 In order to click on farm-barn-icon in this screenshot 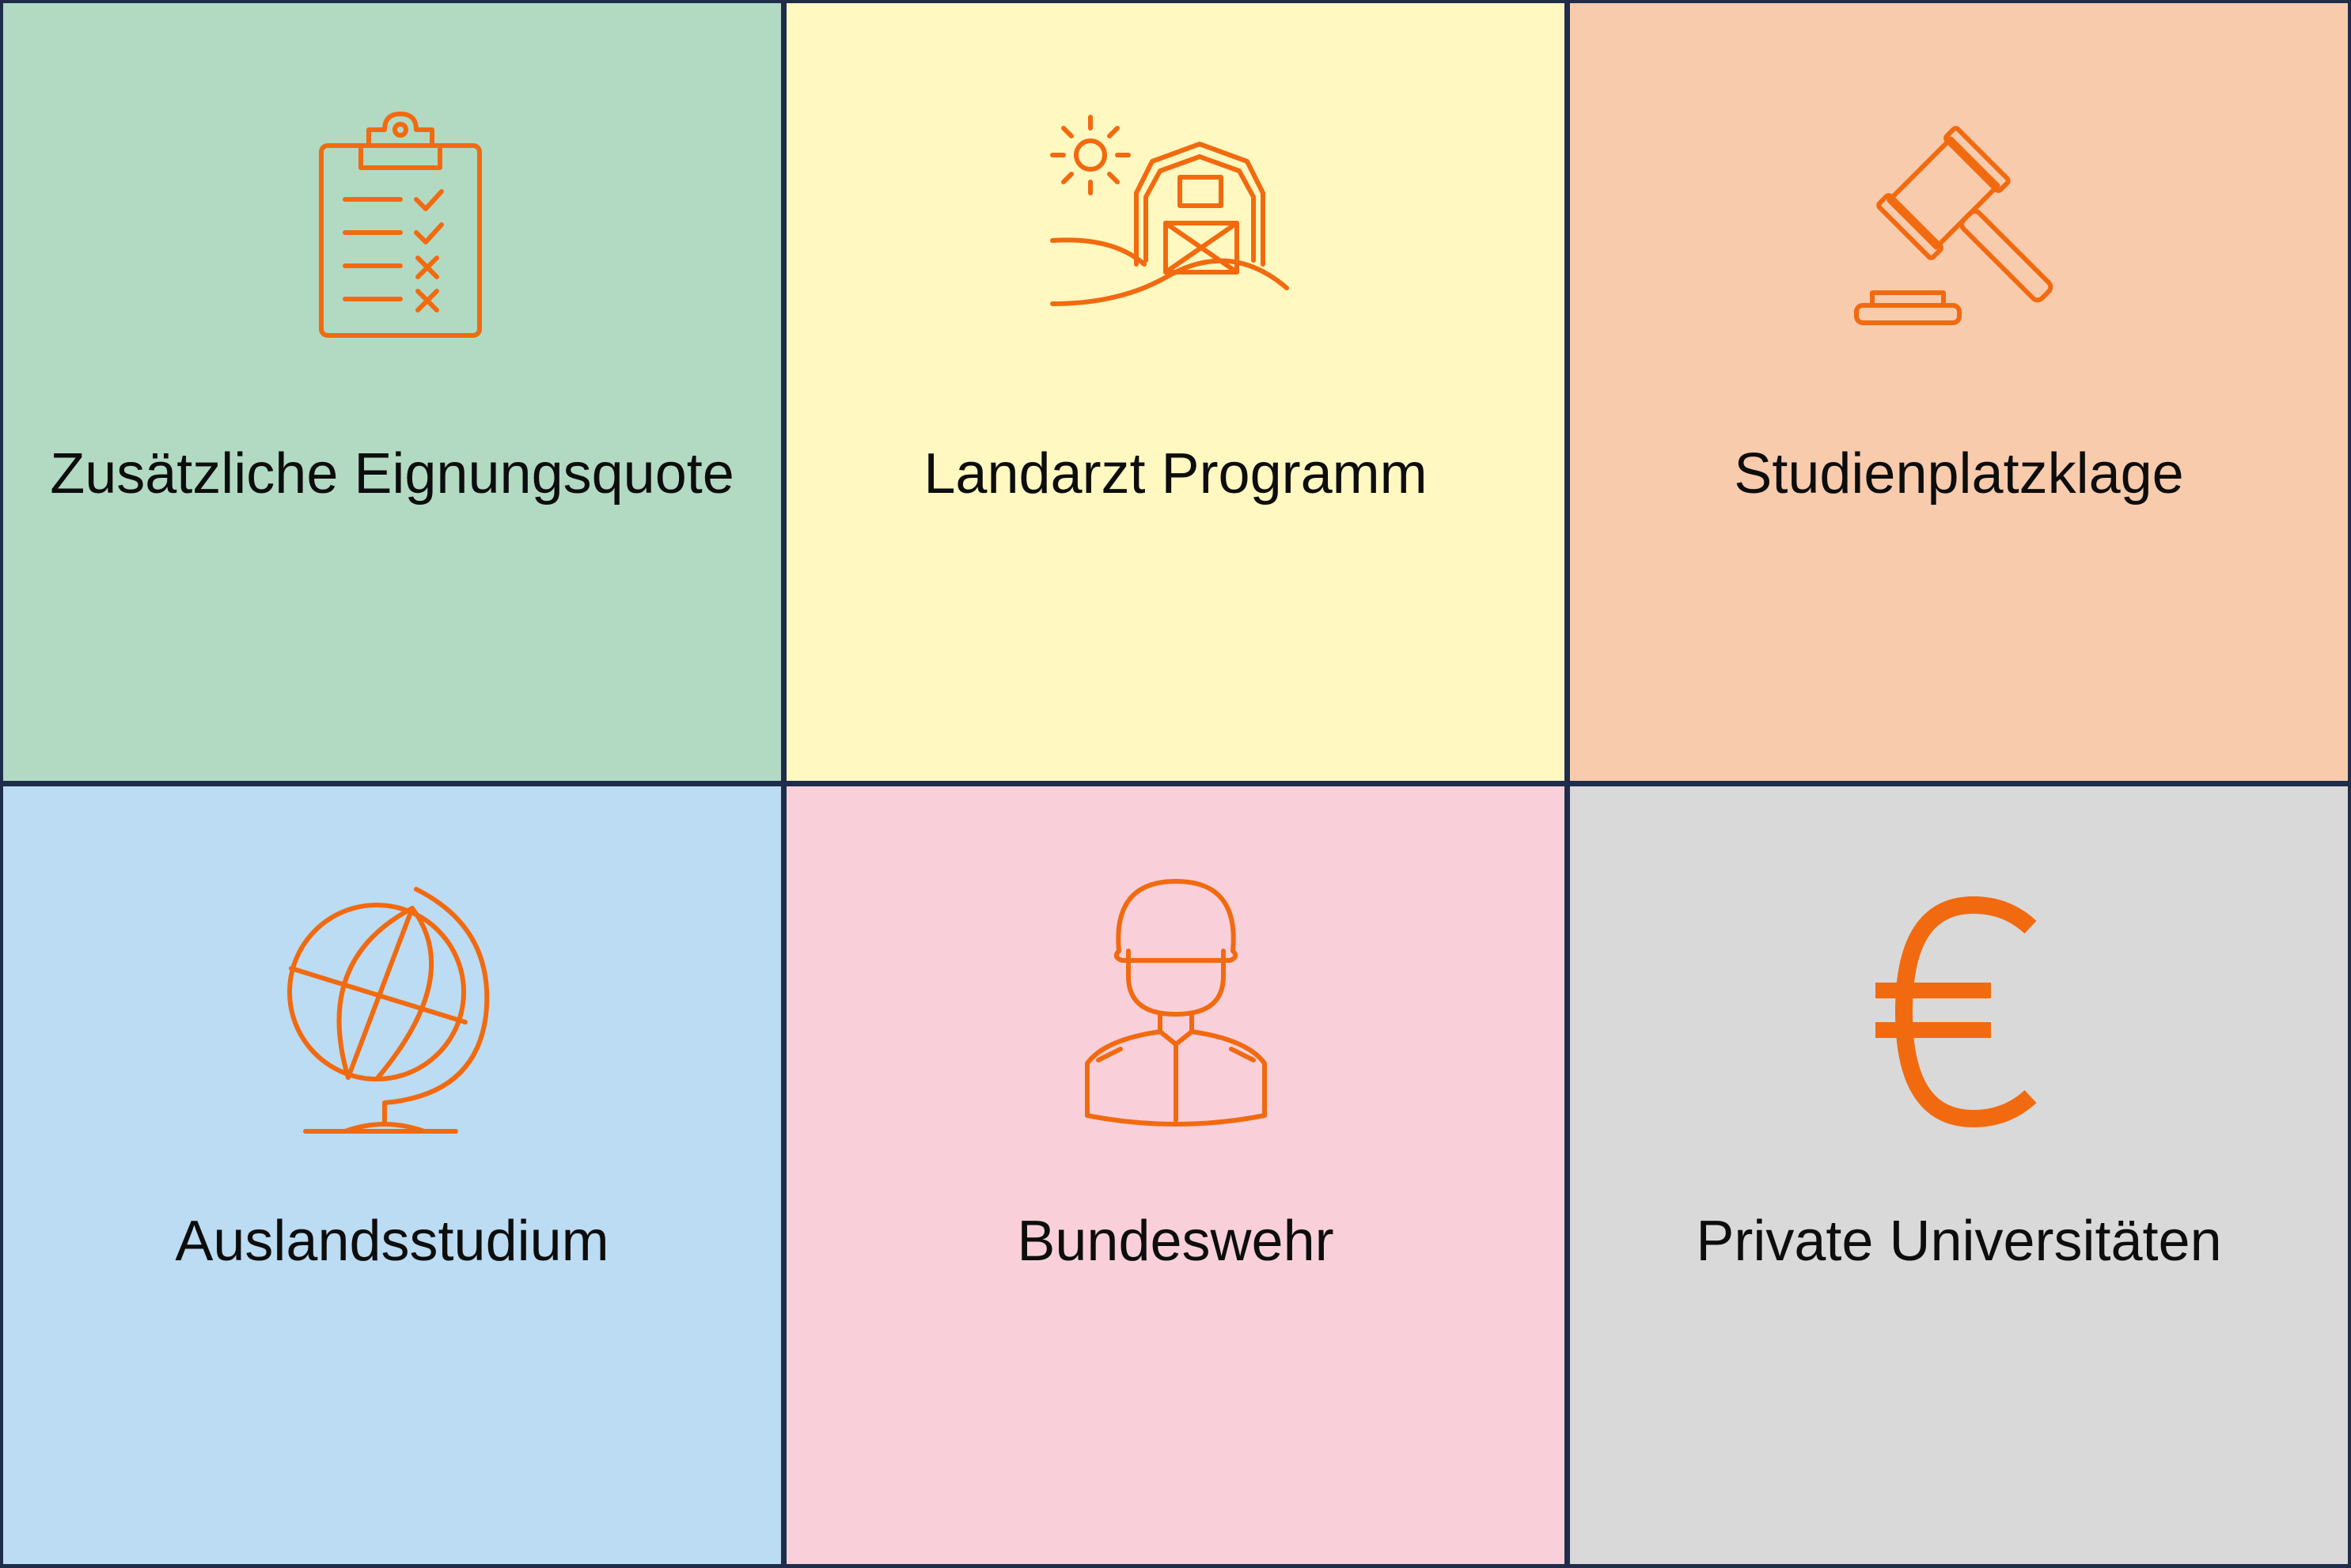, I will do `click(1175, 224)`.